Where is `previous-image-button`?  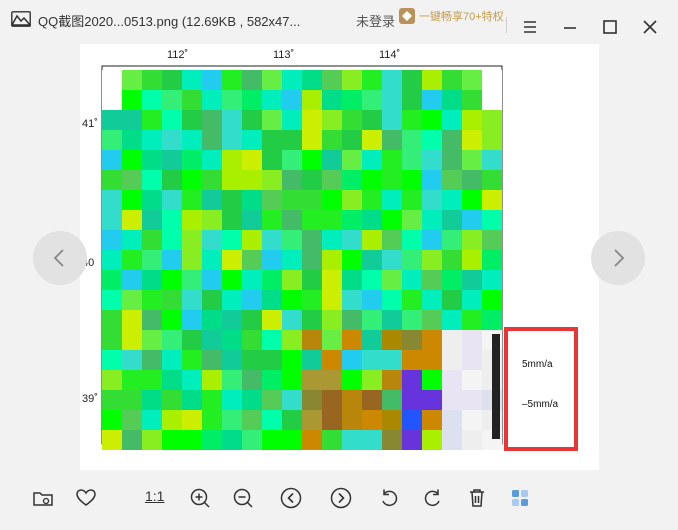
previous-image-button is located at coordinates (60, 258).